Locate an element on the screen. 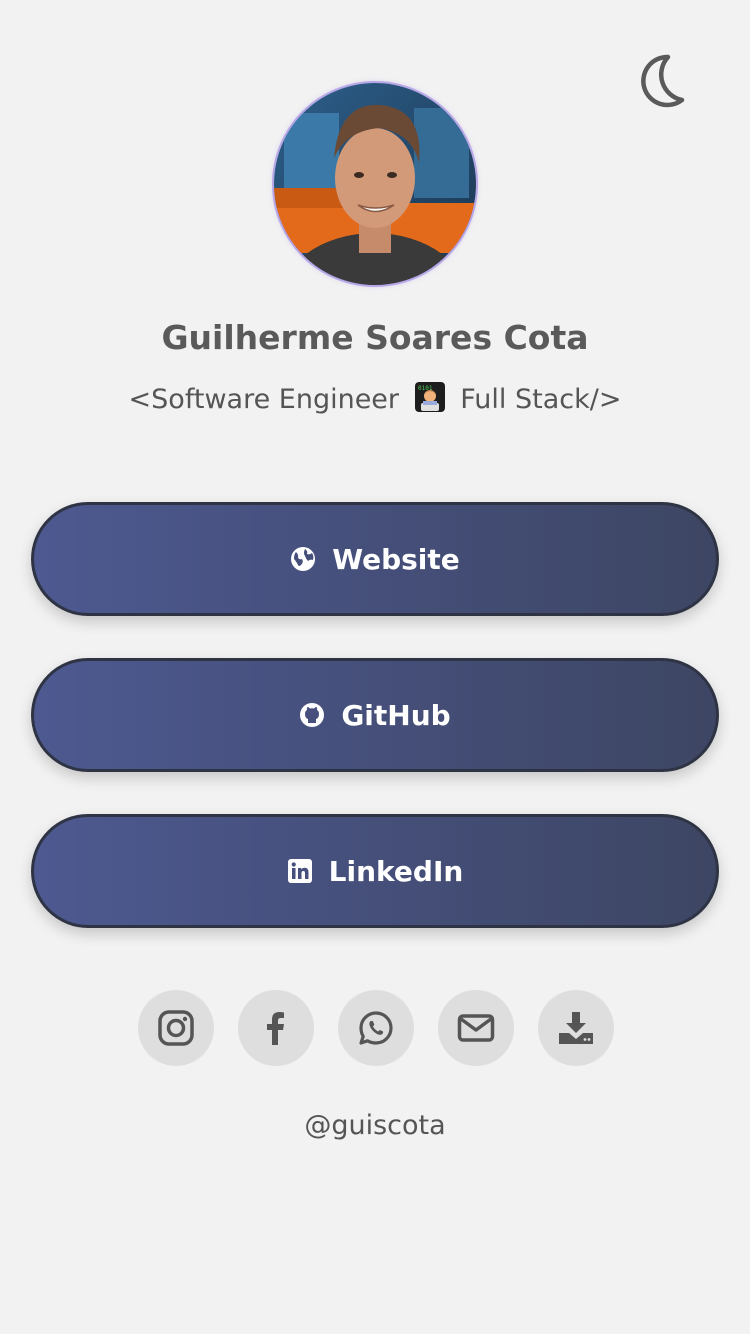 This screenshot has width=750, height=1334. github-icon is located at coordinates (312, 715).